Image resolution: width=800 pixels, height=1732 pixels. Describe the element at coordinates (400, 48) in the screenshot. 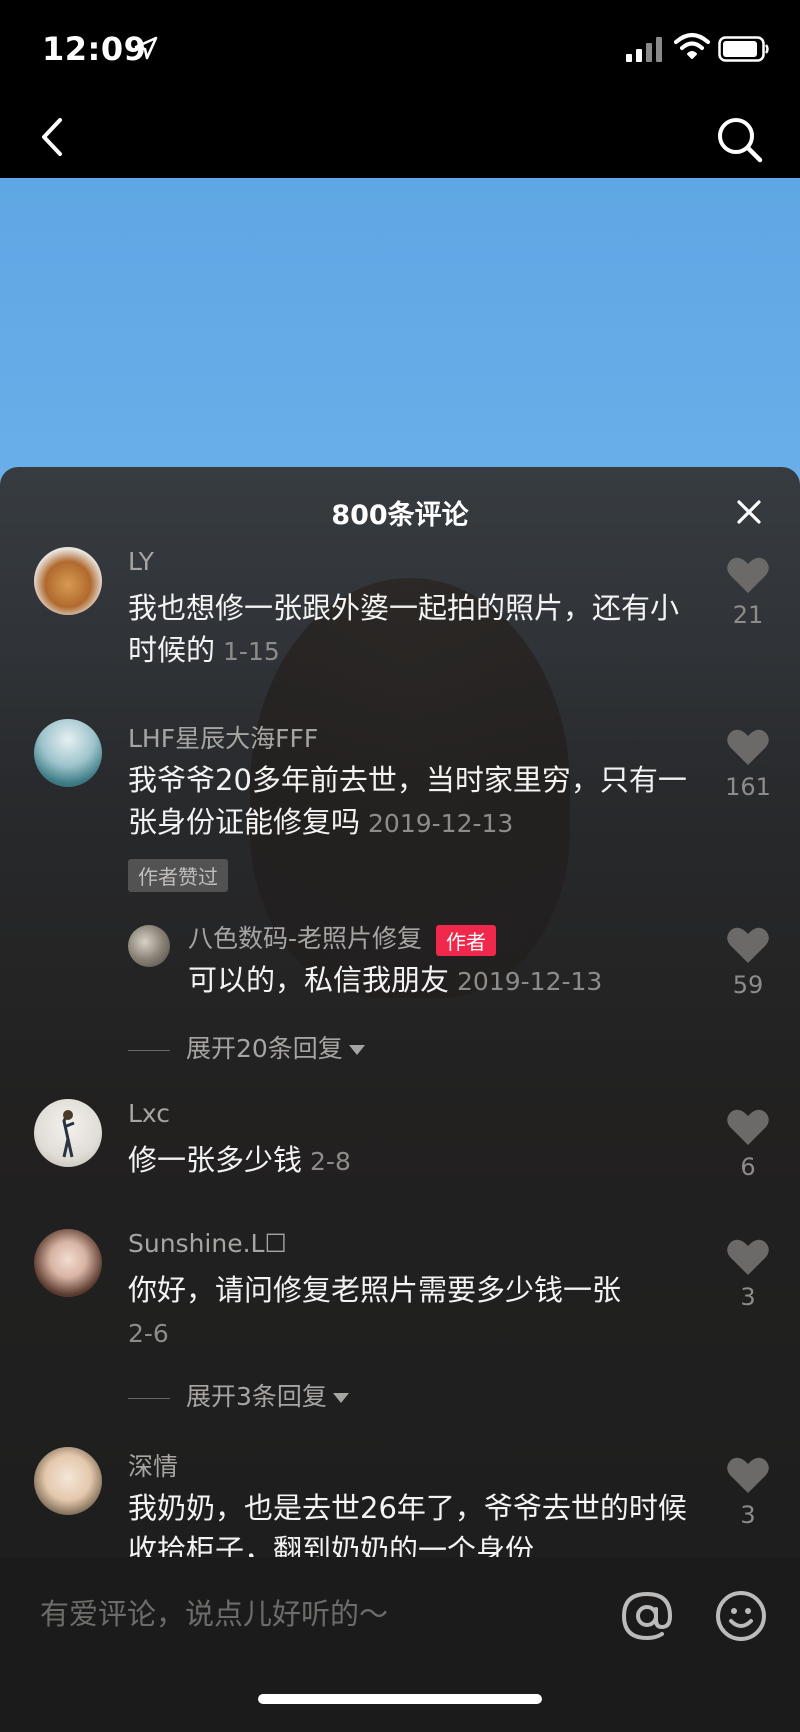

I see `status-bar: 12:09` at that location.